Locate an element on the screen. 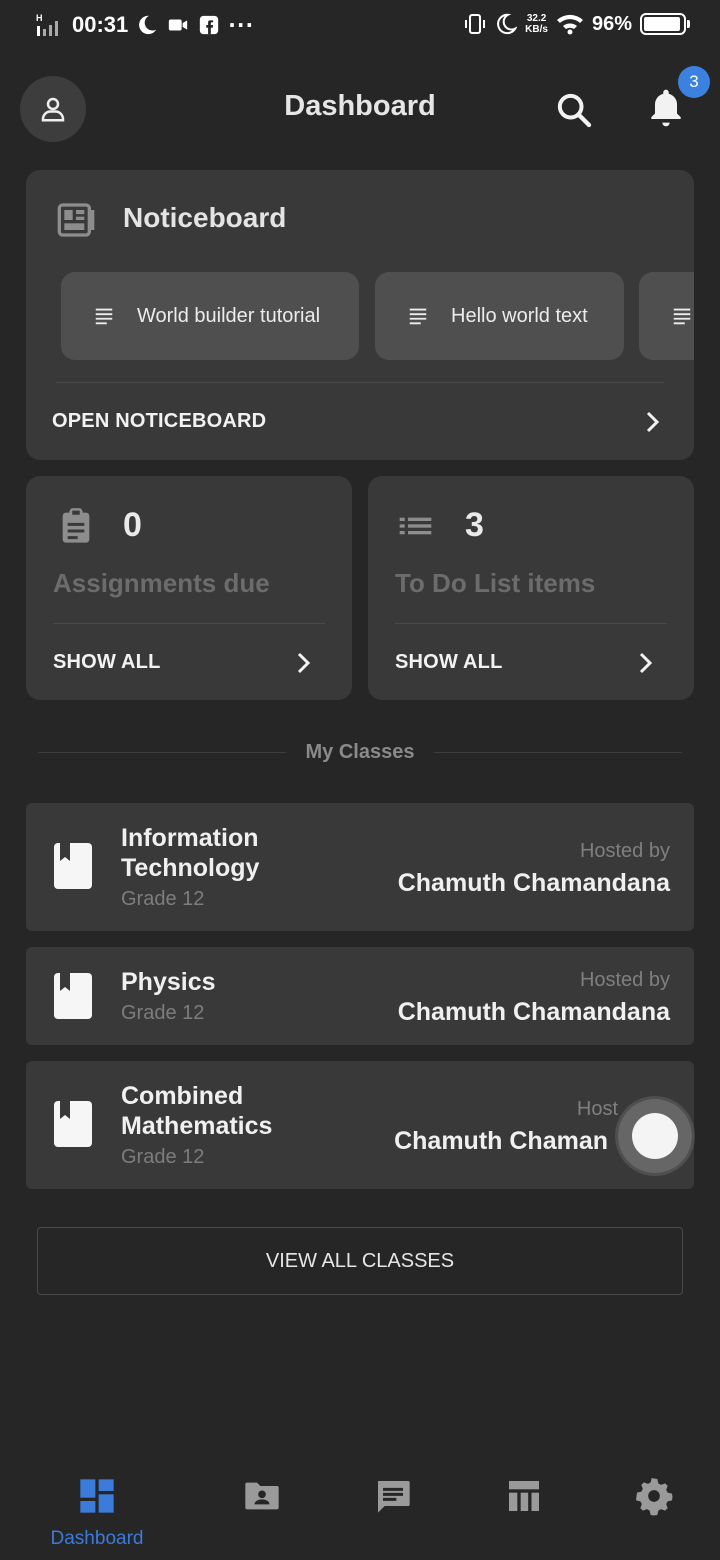 This screenshot has height=1560, width=720. clipboard-icon is located at coordinates (76, 525).